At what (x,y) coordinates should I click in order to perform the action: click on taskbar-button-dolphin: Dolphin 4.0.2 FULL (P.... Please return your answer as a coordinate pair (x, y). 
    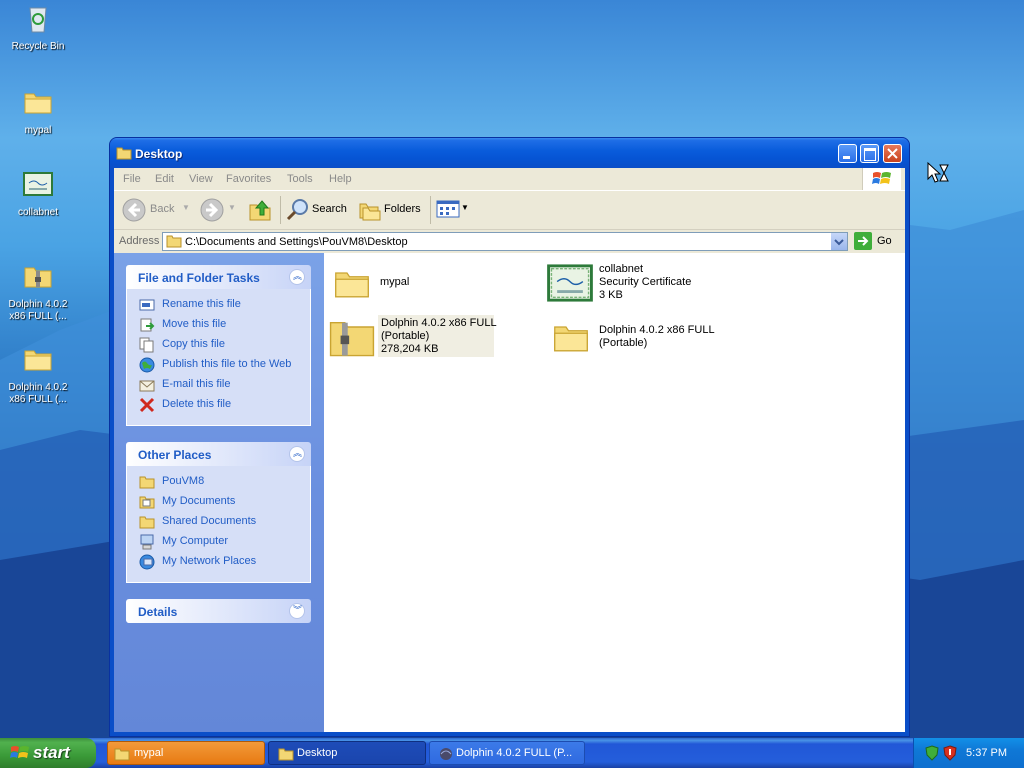
    Looking at the image, I should click on (507, 753).